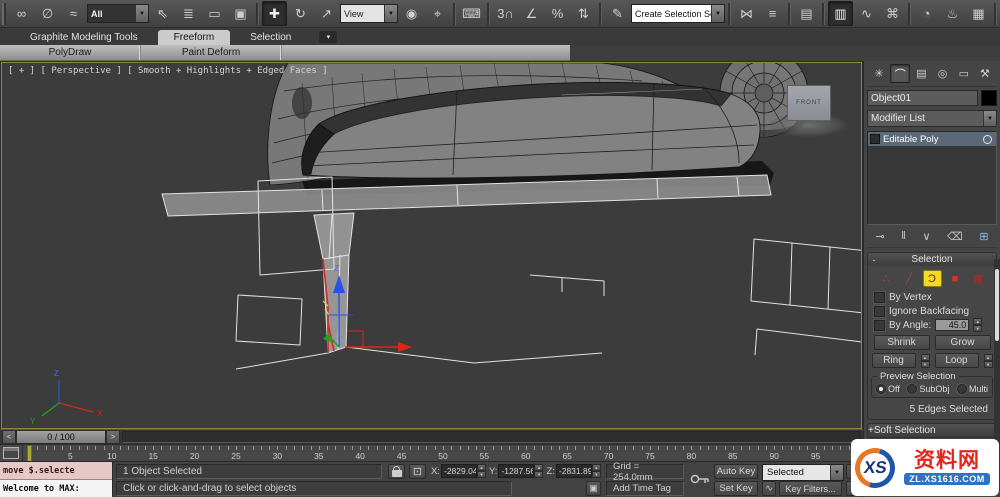 Image resolution: width=1000 pixels, height=497 pixels. What do you see at coordinates (987, 139) in the screenshot?
I see `lightbulb-icon` at bounding box center [987, 139].